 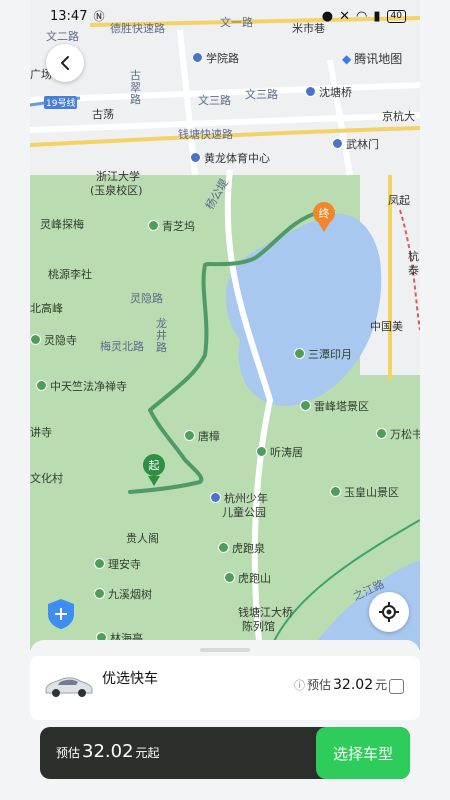 I want to click on total-estimate: 预估 32.02 元起, so click(x=108, y=751).